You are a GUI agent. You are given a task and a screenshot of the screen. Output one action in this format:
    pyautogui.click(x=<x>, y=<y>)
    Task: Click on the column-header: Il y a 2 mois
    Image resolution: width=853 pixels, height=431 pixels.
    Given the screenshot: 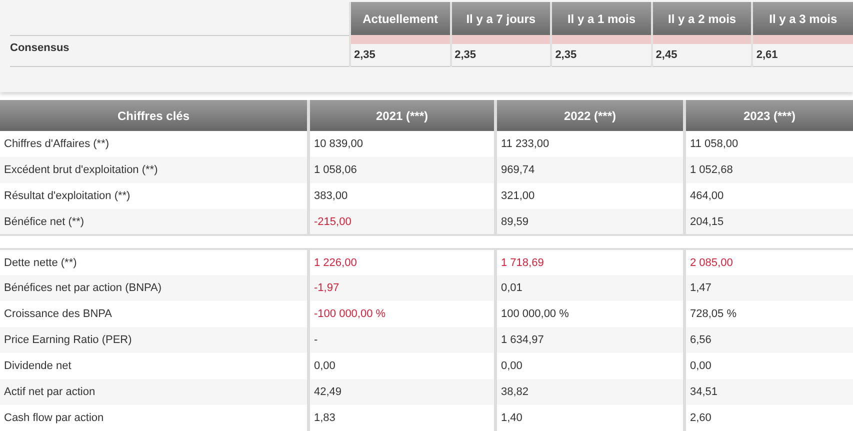 What is the action you would take?
    pyautogui.click(x=702, y=18)
    